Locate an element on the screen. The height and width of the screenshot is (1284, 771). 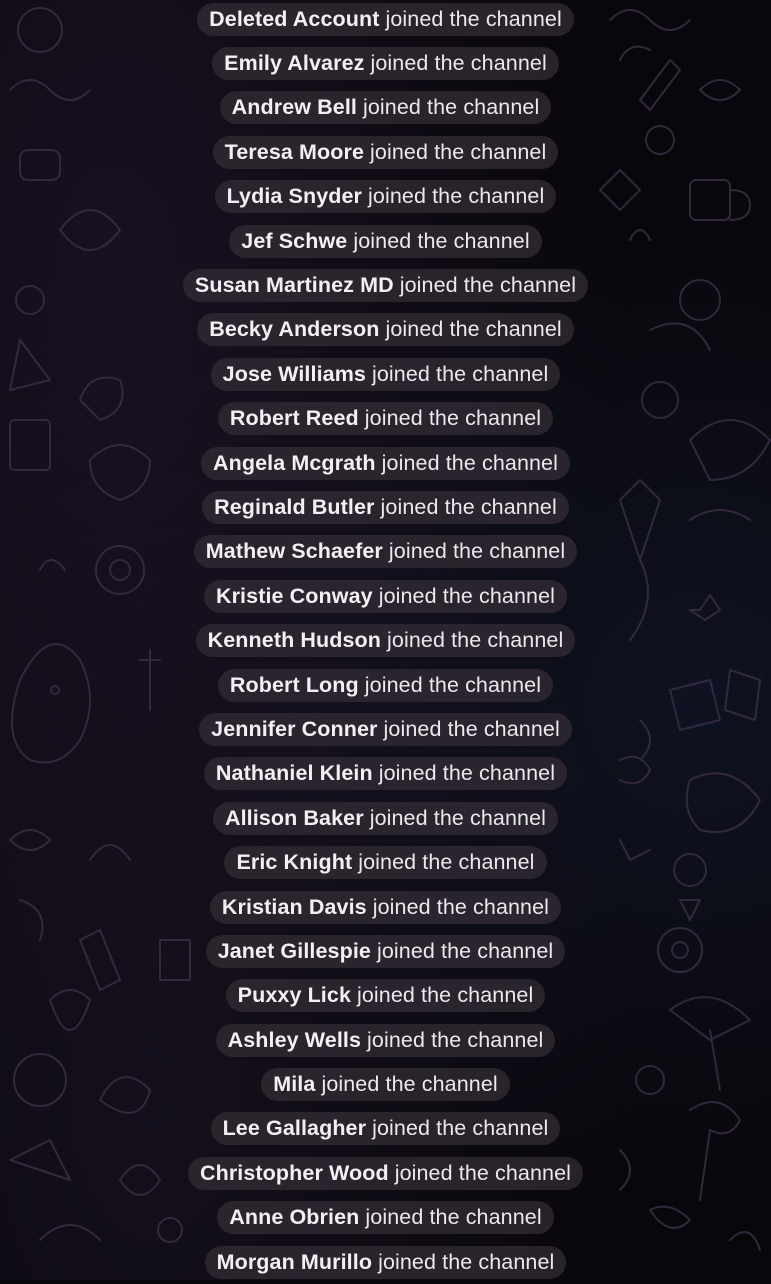
join-notice: Janet Gillespie joined the channel is located at coordinates (385, 951).